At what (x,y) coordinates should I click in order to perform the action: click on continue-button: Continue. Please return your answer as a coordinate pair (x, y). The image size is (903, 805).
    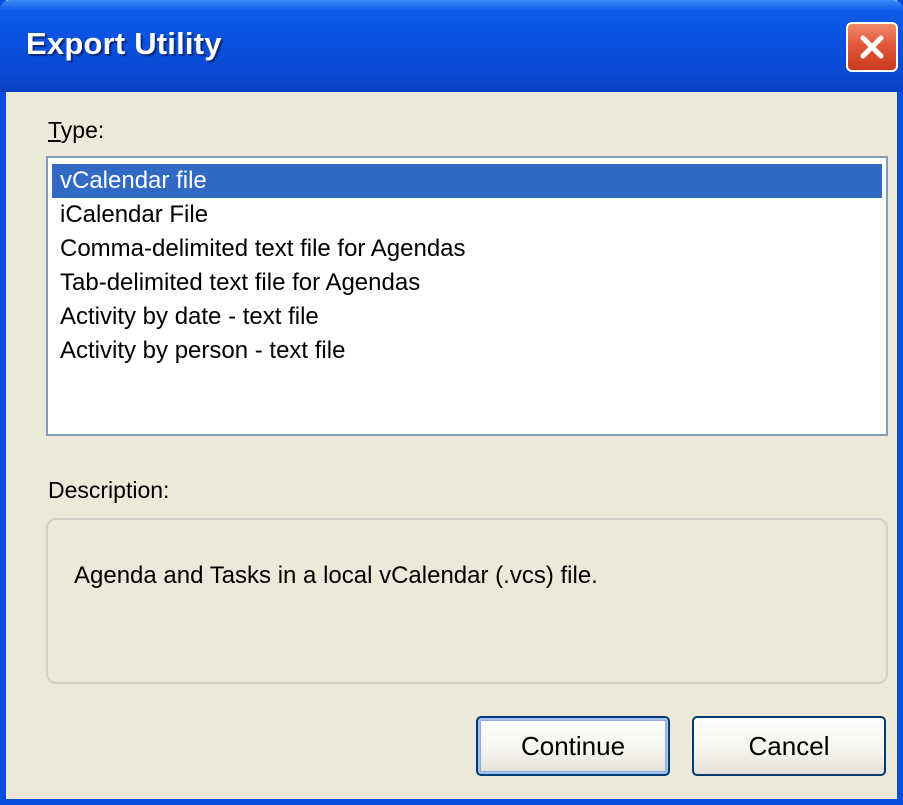
    Looking at the image, I should click on (573, 746).